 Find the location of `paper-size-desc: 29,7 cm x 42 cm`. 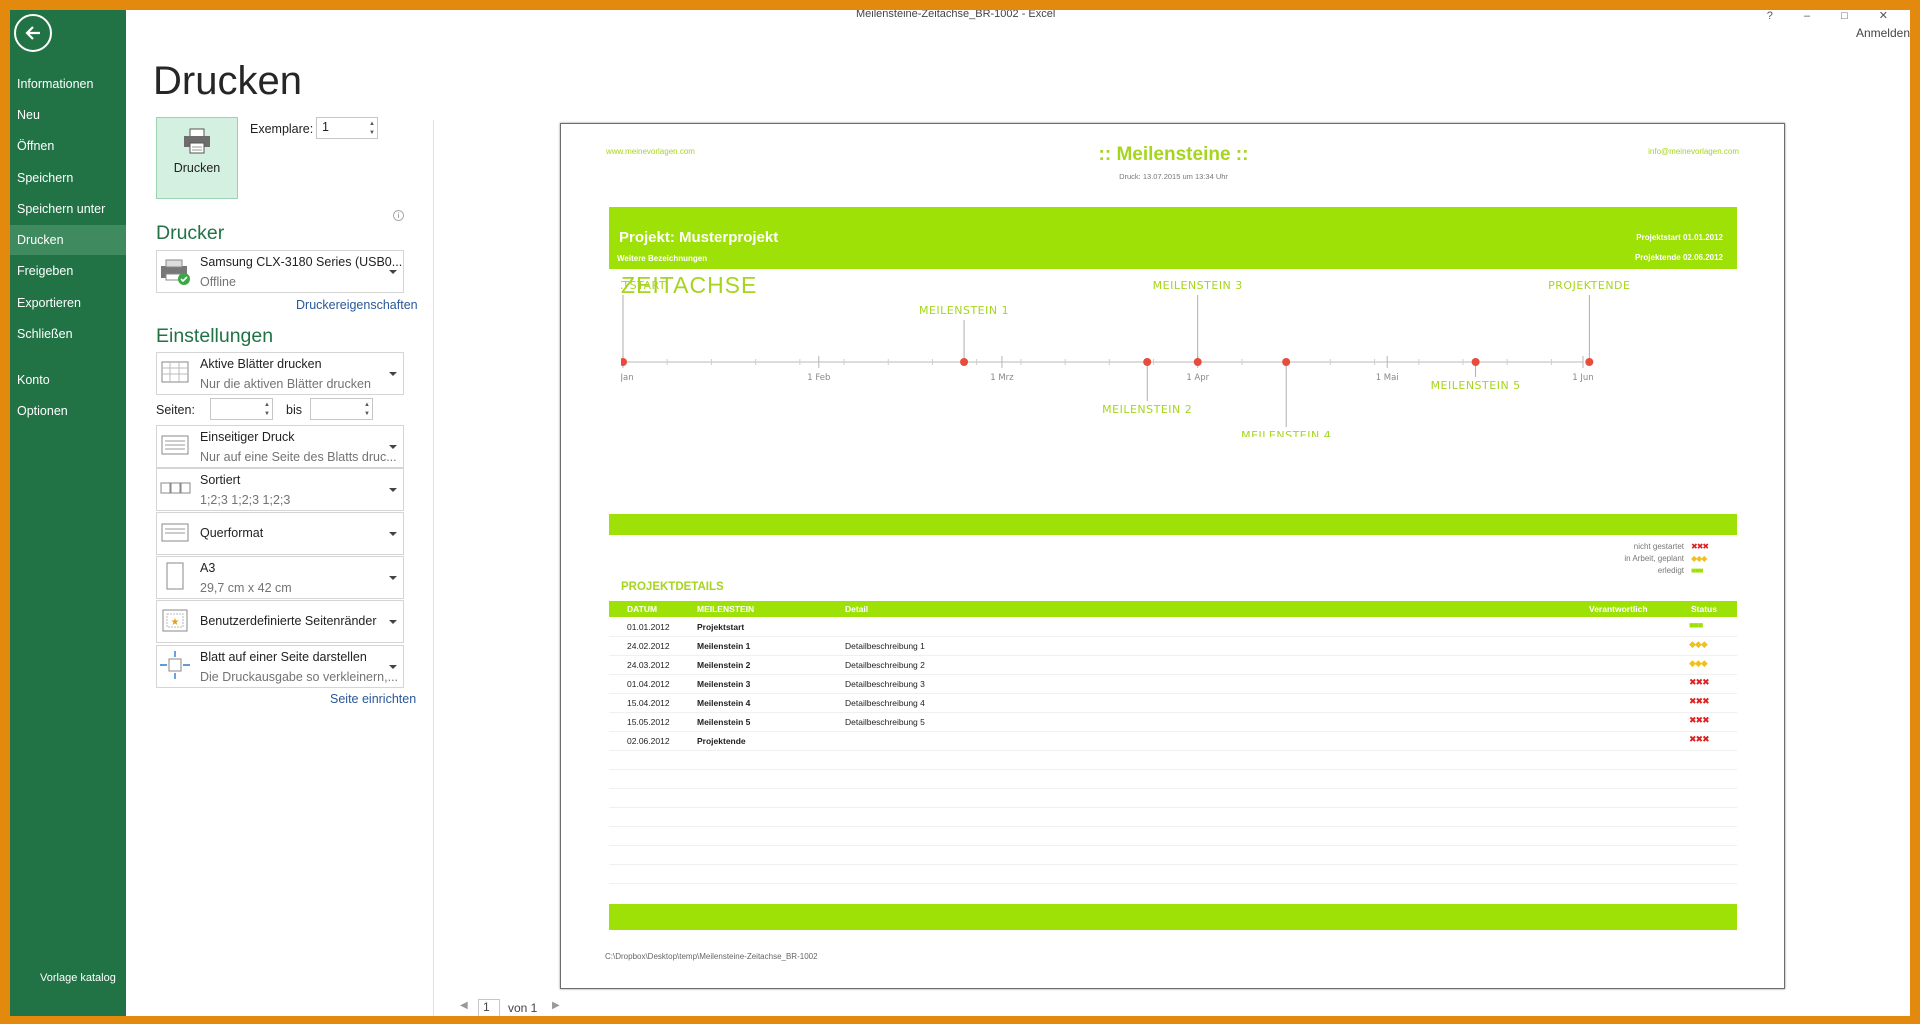

paper-size-desc: 29,7 cm x 42 cm is located at coordinates (246, 588).